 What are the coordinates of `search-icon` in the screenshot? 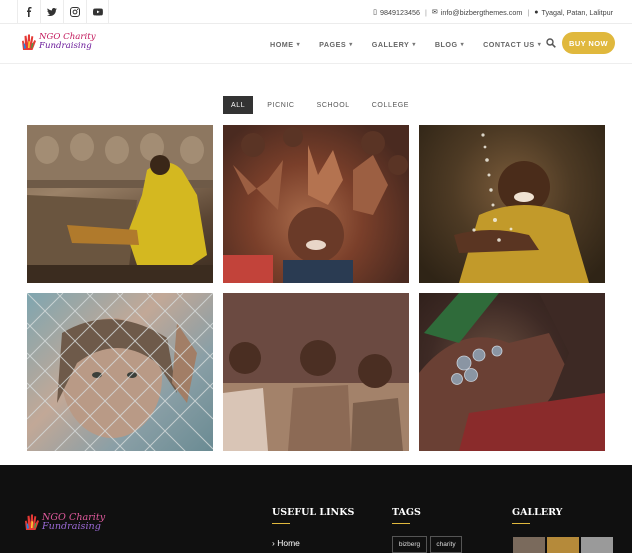 It's located at (551, 43).